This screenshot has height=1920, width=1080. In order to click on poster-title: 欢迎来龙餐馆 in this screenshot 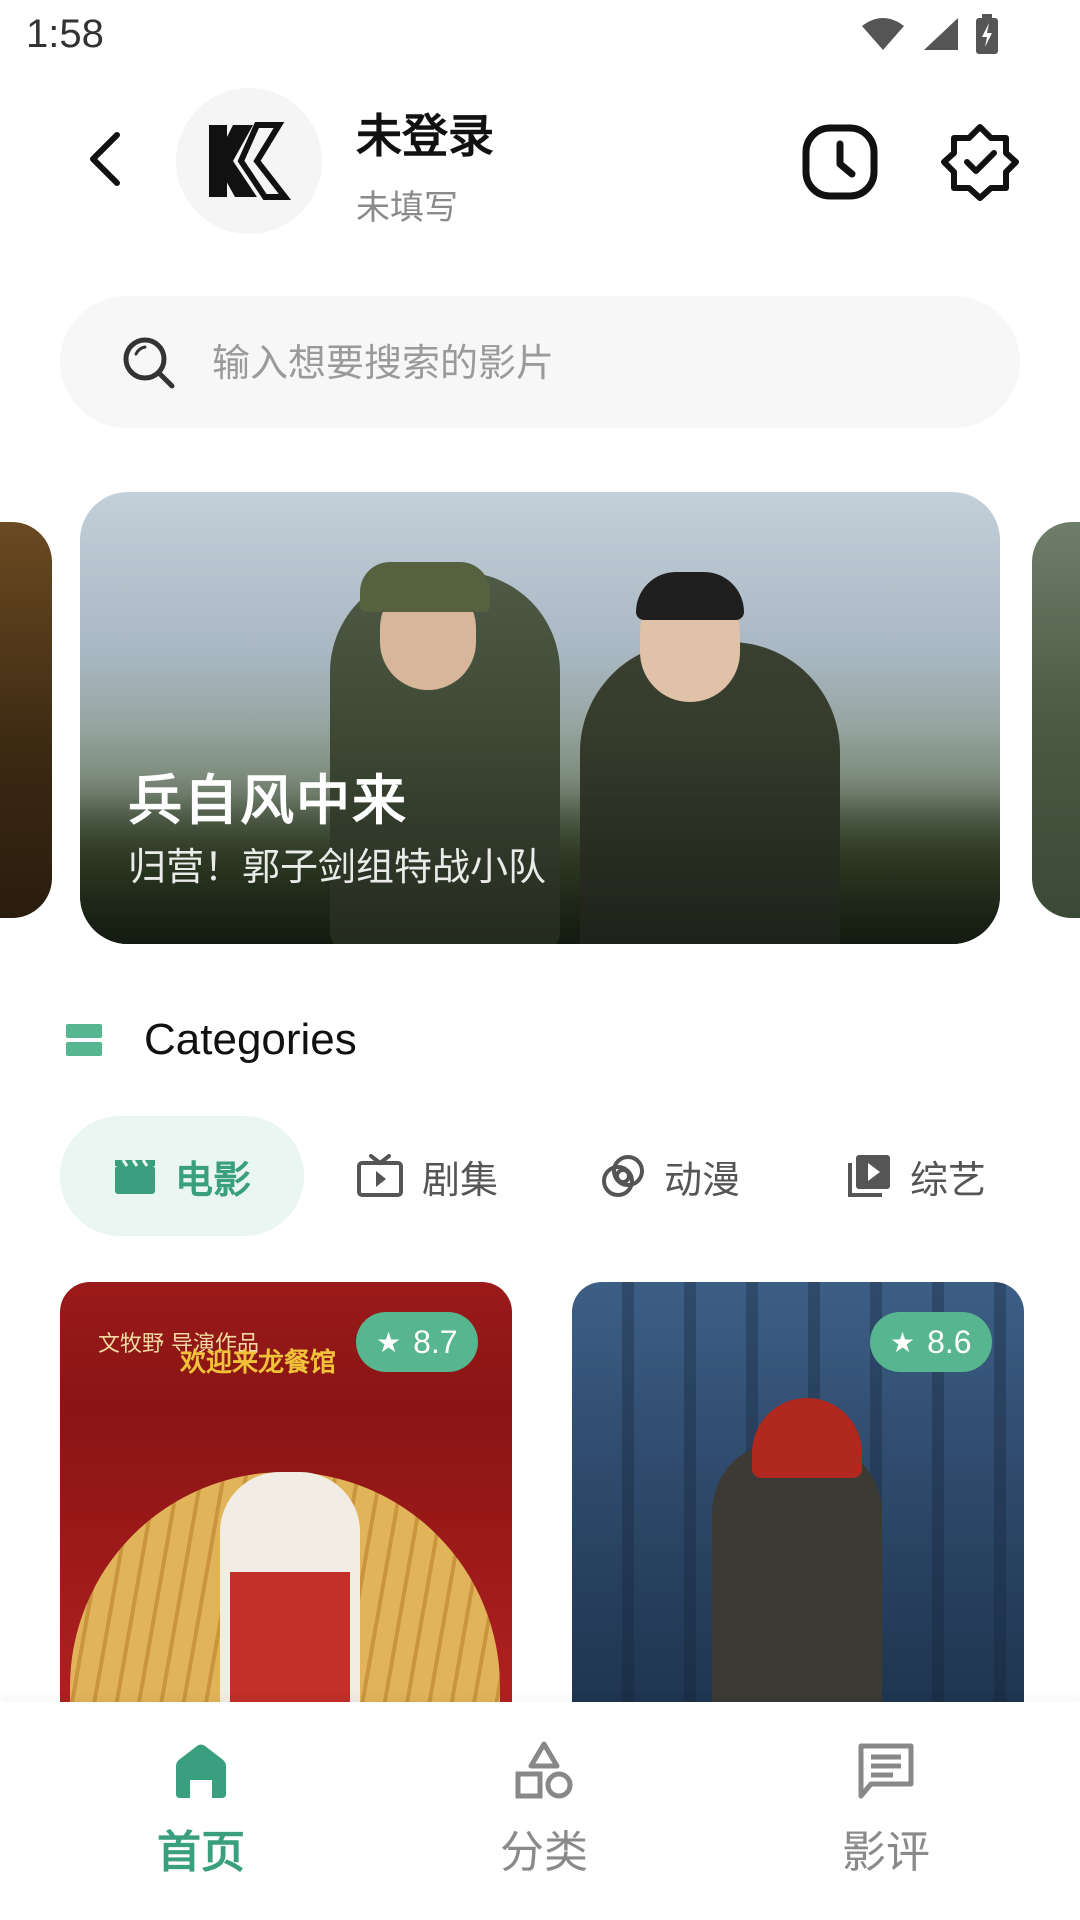, I will do `click(258, 1363)`.